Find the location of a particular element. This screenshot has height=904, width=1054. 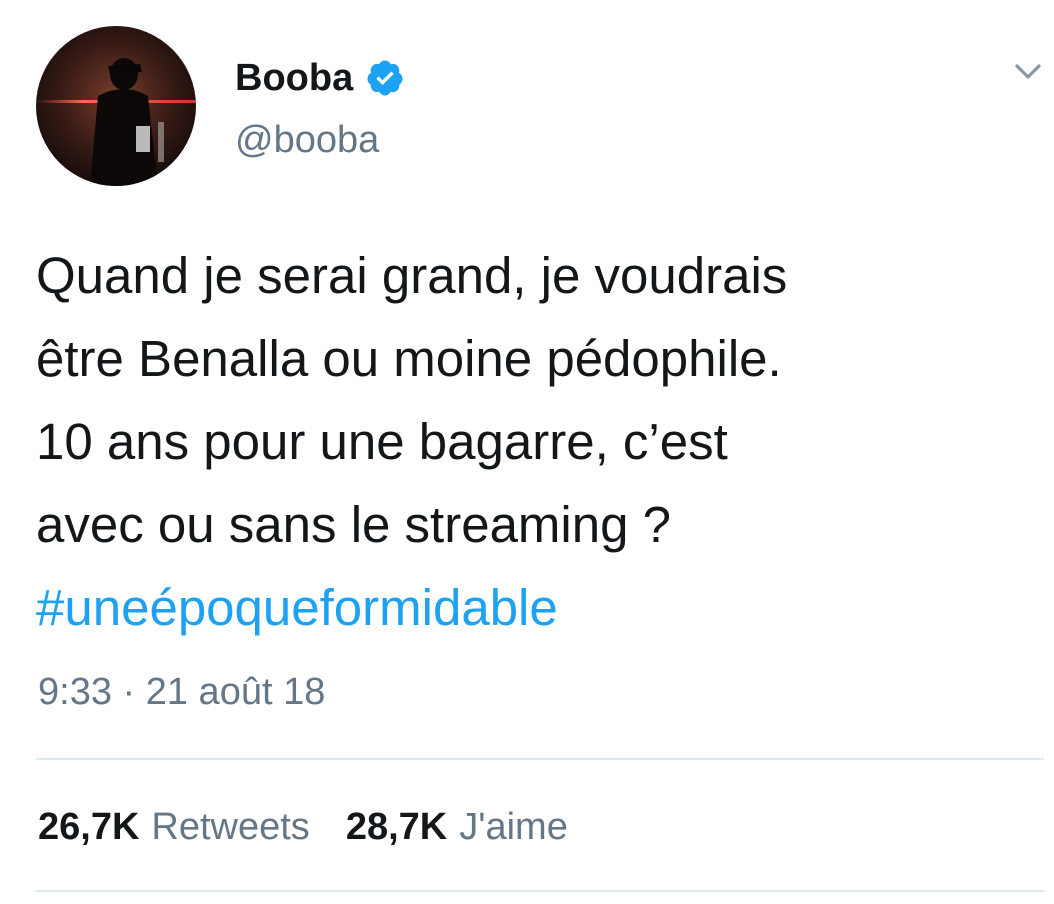

tweet-text-line: être Benalla ou moine pédophile. is located at coordinates (409, 358).